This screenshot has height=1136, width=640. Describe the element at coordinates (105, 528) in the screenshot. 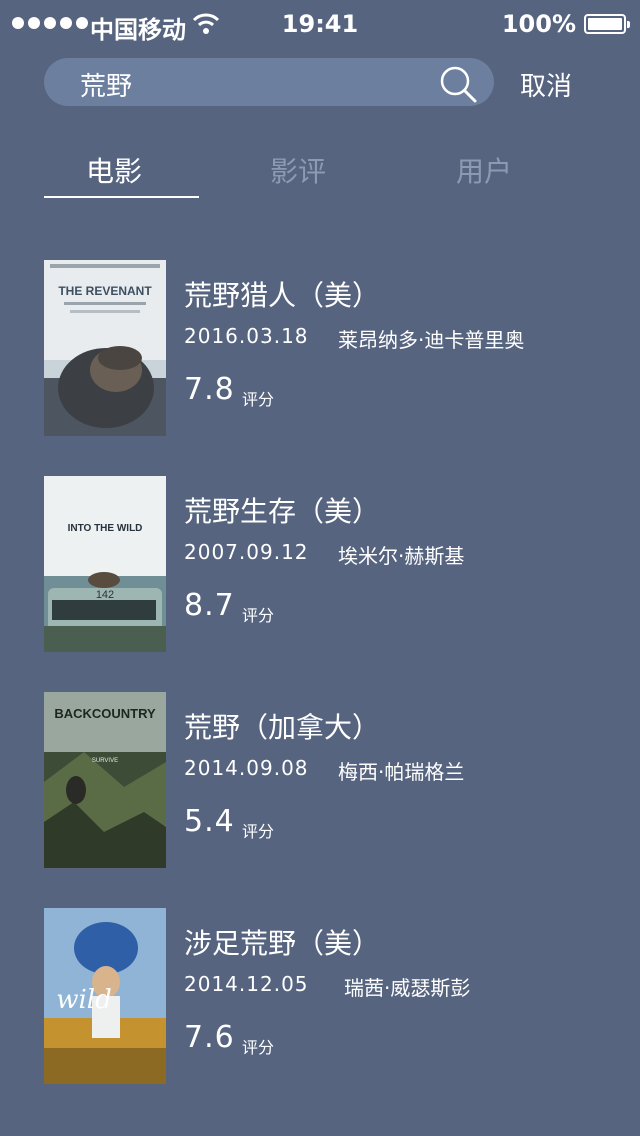

I see `poster-title: INTO THE WILD` at that location.